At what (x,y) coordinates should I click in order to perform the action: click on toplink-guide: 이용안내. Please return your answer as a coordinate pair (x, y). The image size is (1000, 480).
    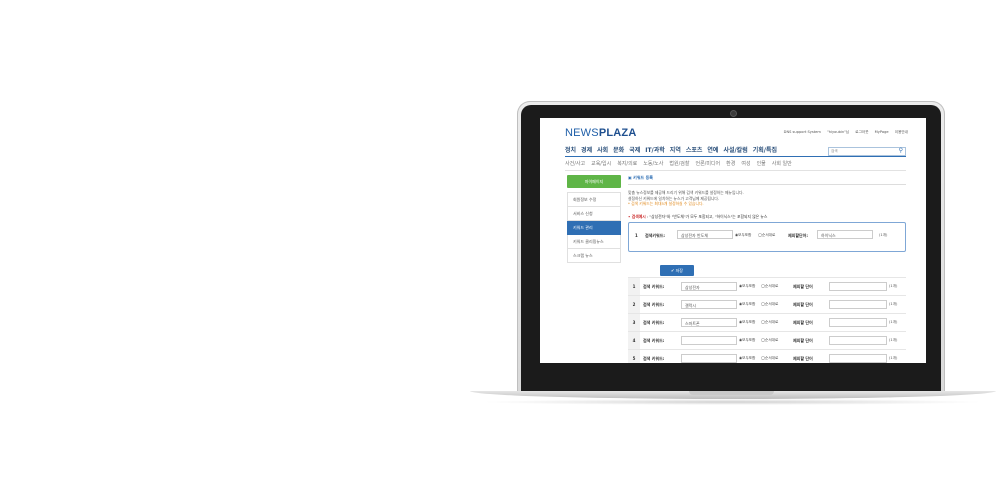
    Looking at the image, I should click on (901, 132).